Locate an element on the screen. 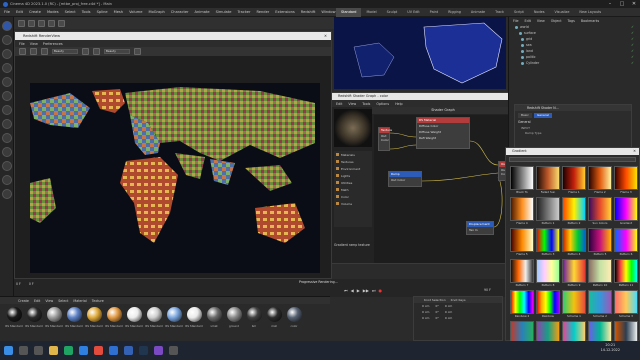 The width and height of the screenshot is (640, 360). goto-end-icon: ⏭ is located at coordinates (374, 290).